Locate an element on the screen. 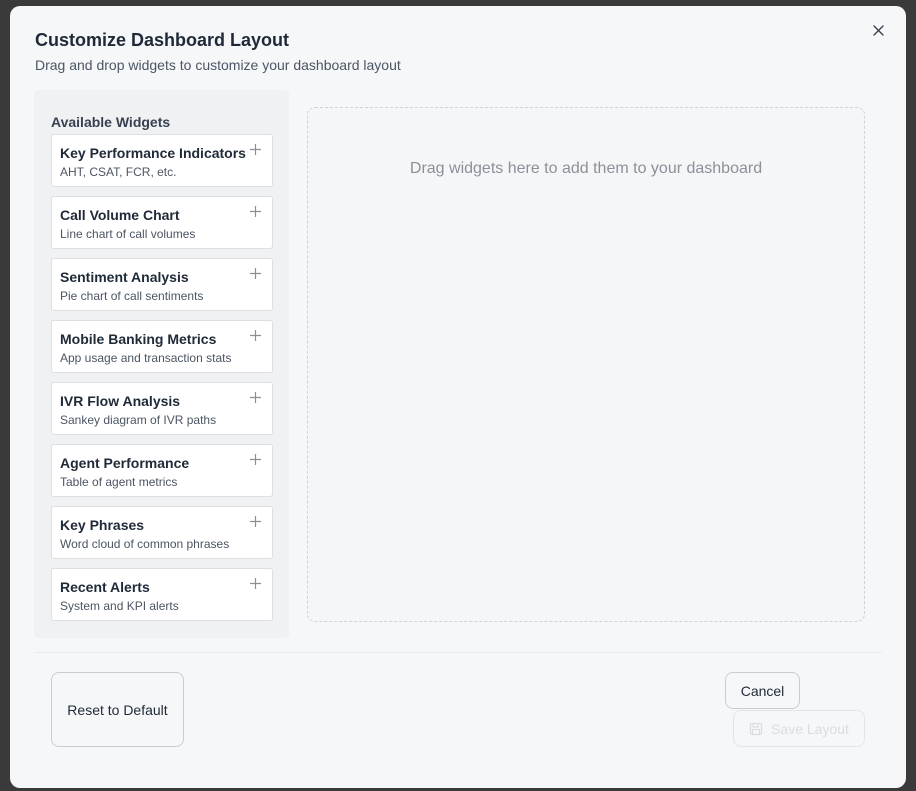  reset-to-default-button: Reset to Default is located at coordinates (117, 709).